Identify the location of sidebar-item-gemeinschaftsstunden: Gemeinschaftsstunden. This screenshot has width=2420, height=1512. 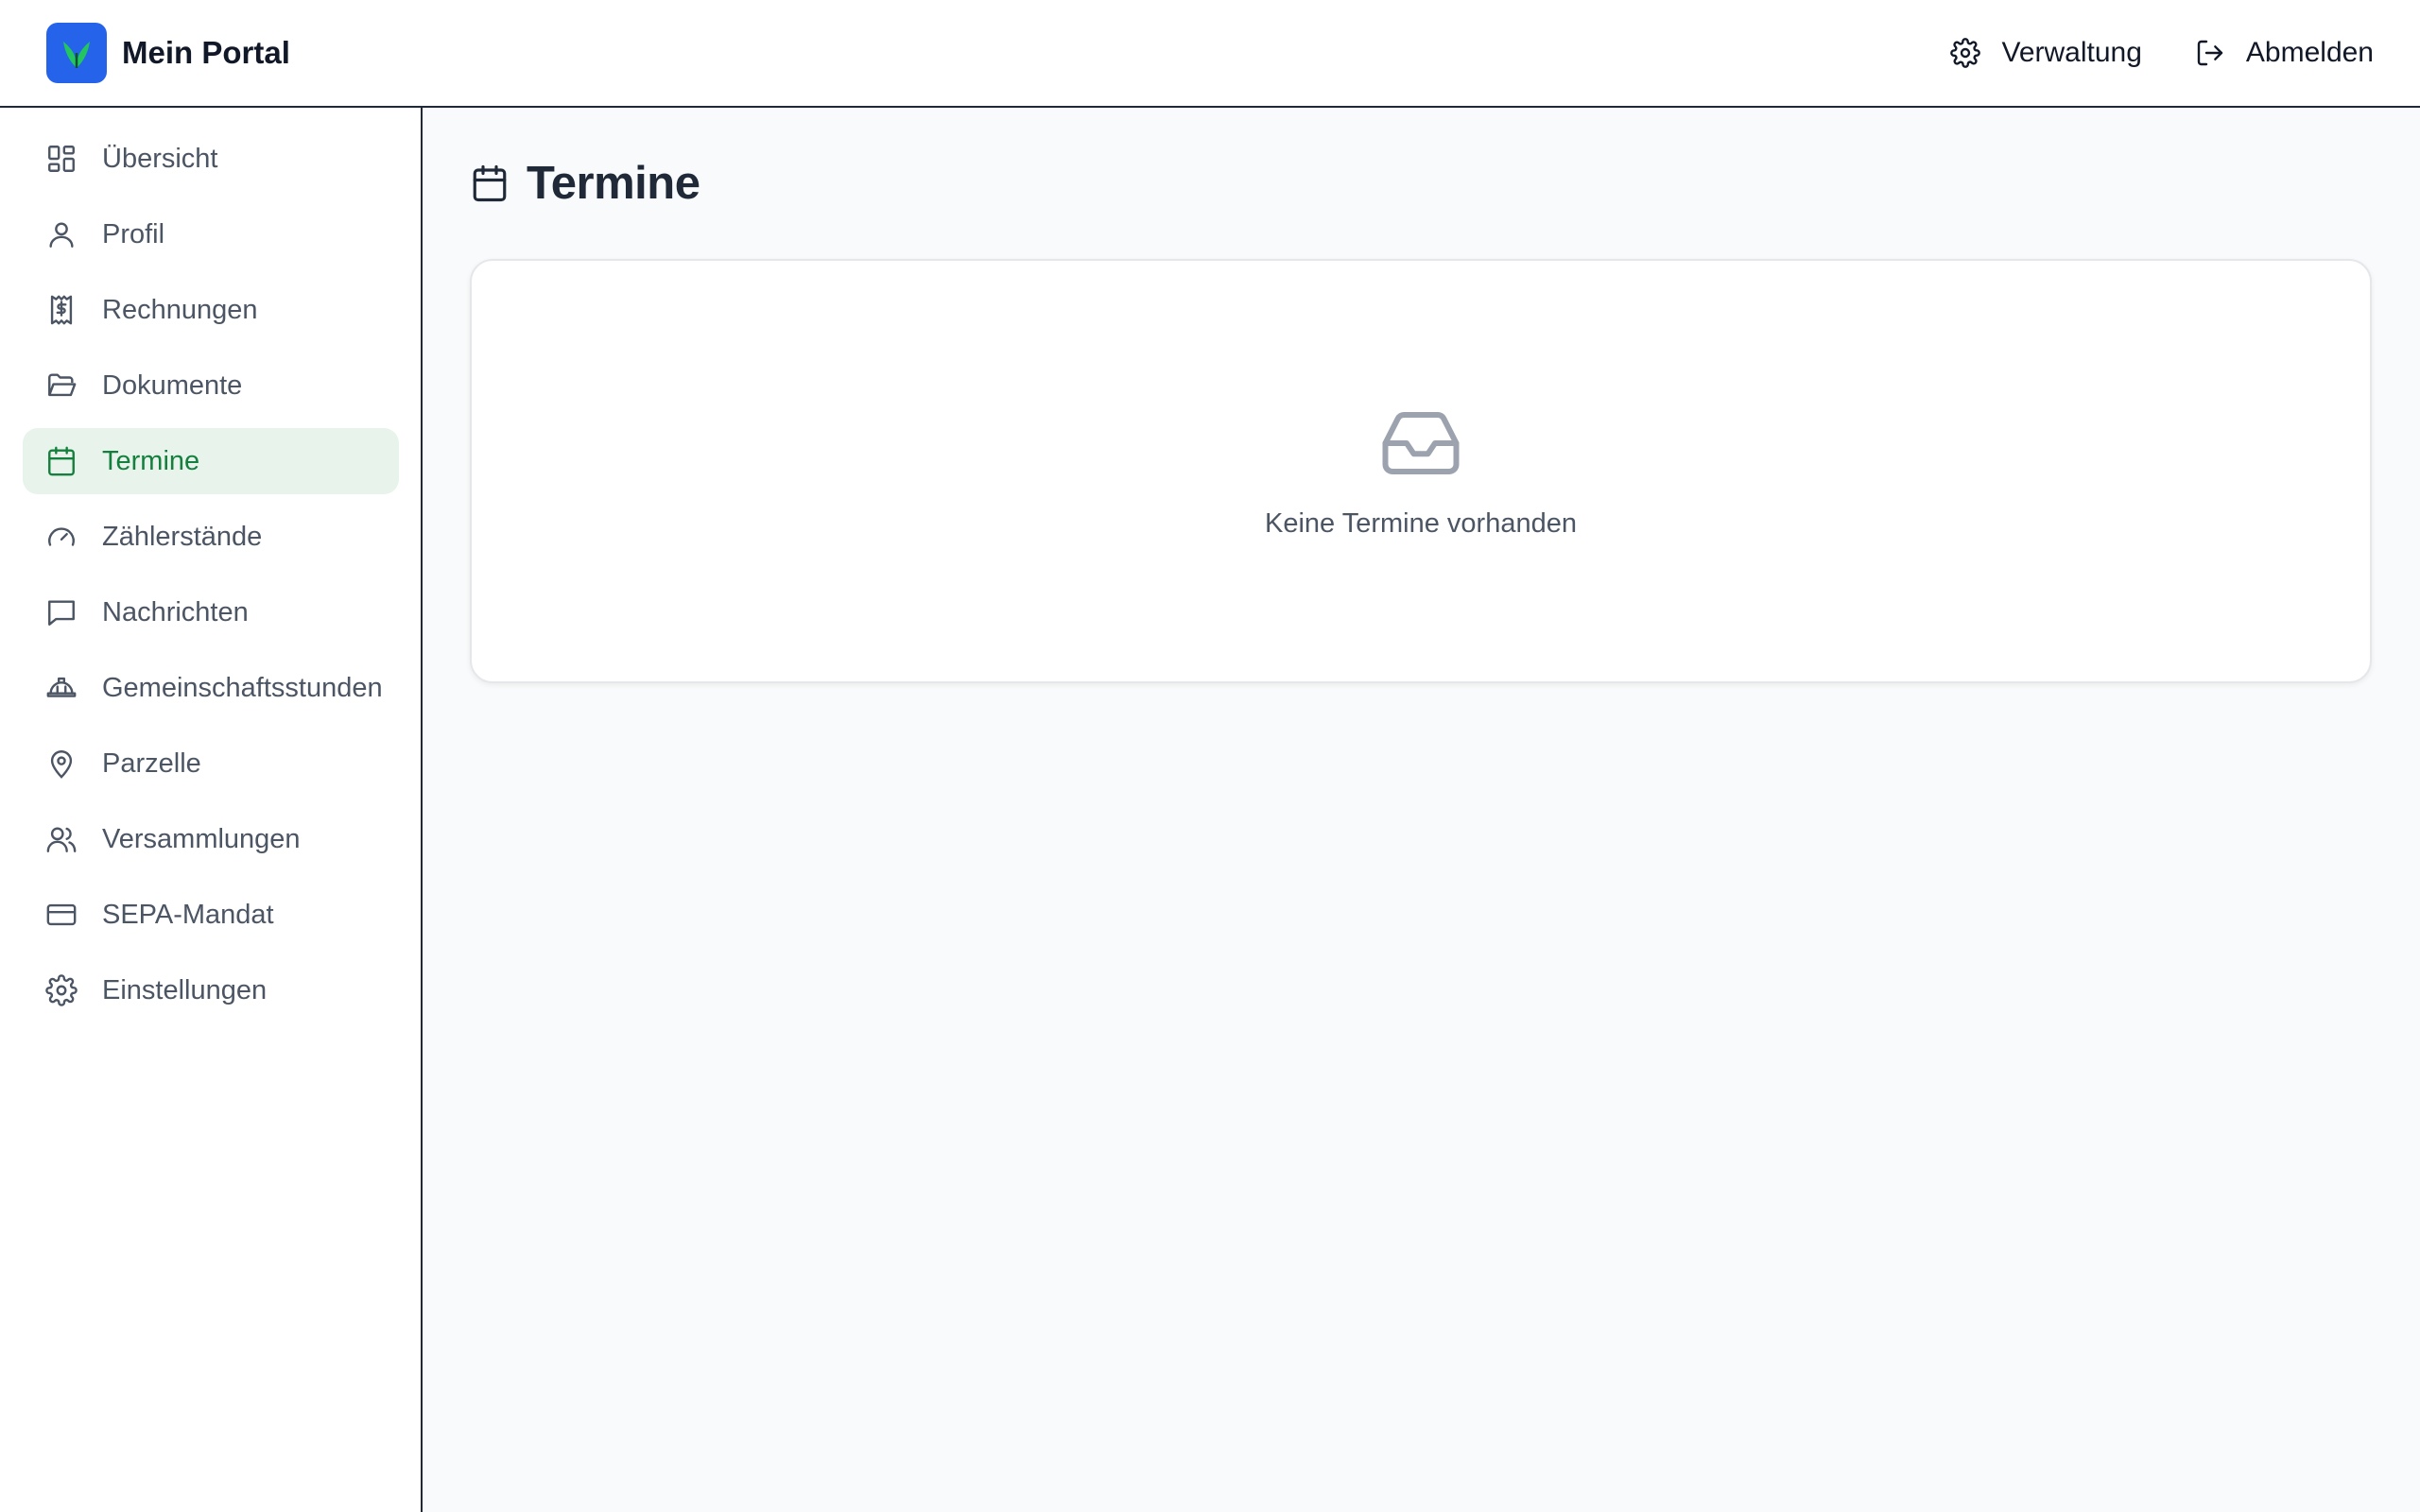
(211, 688).